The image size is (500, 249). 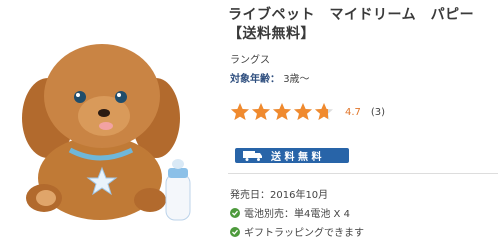 I want to click on free-shipping-label: 送 料 無 料, so click(x=296, y=157).